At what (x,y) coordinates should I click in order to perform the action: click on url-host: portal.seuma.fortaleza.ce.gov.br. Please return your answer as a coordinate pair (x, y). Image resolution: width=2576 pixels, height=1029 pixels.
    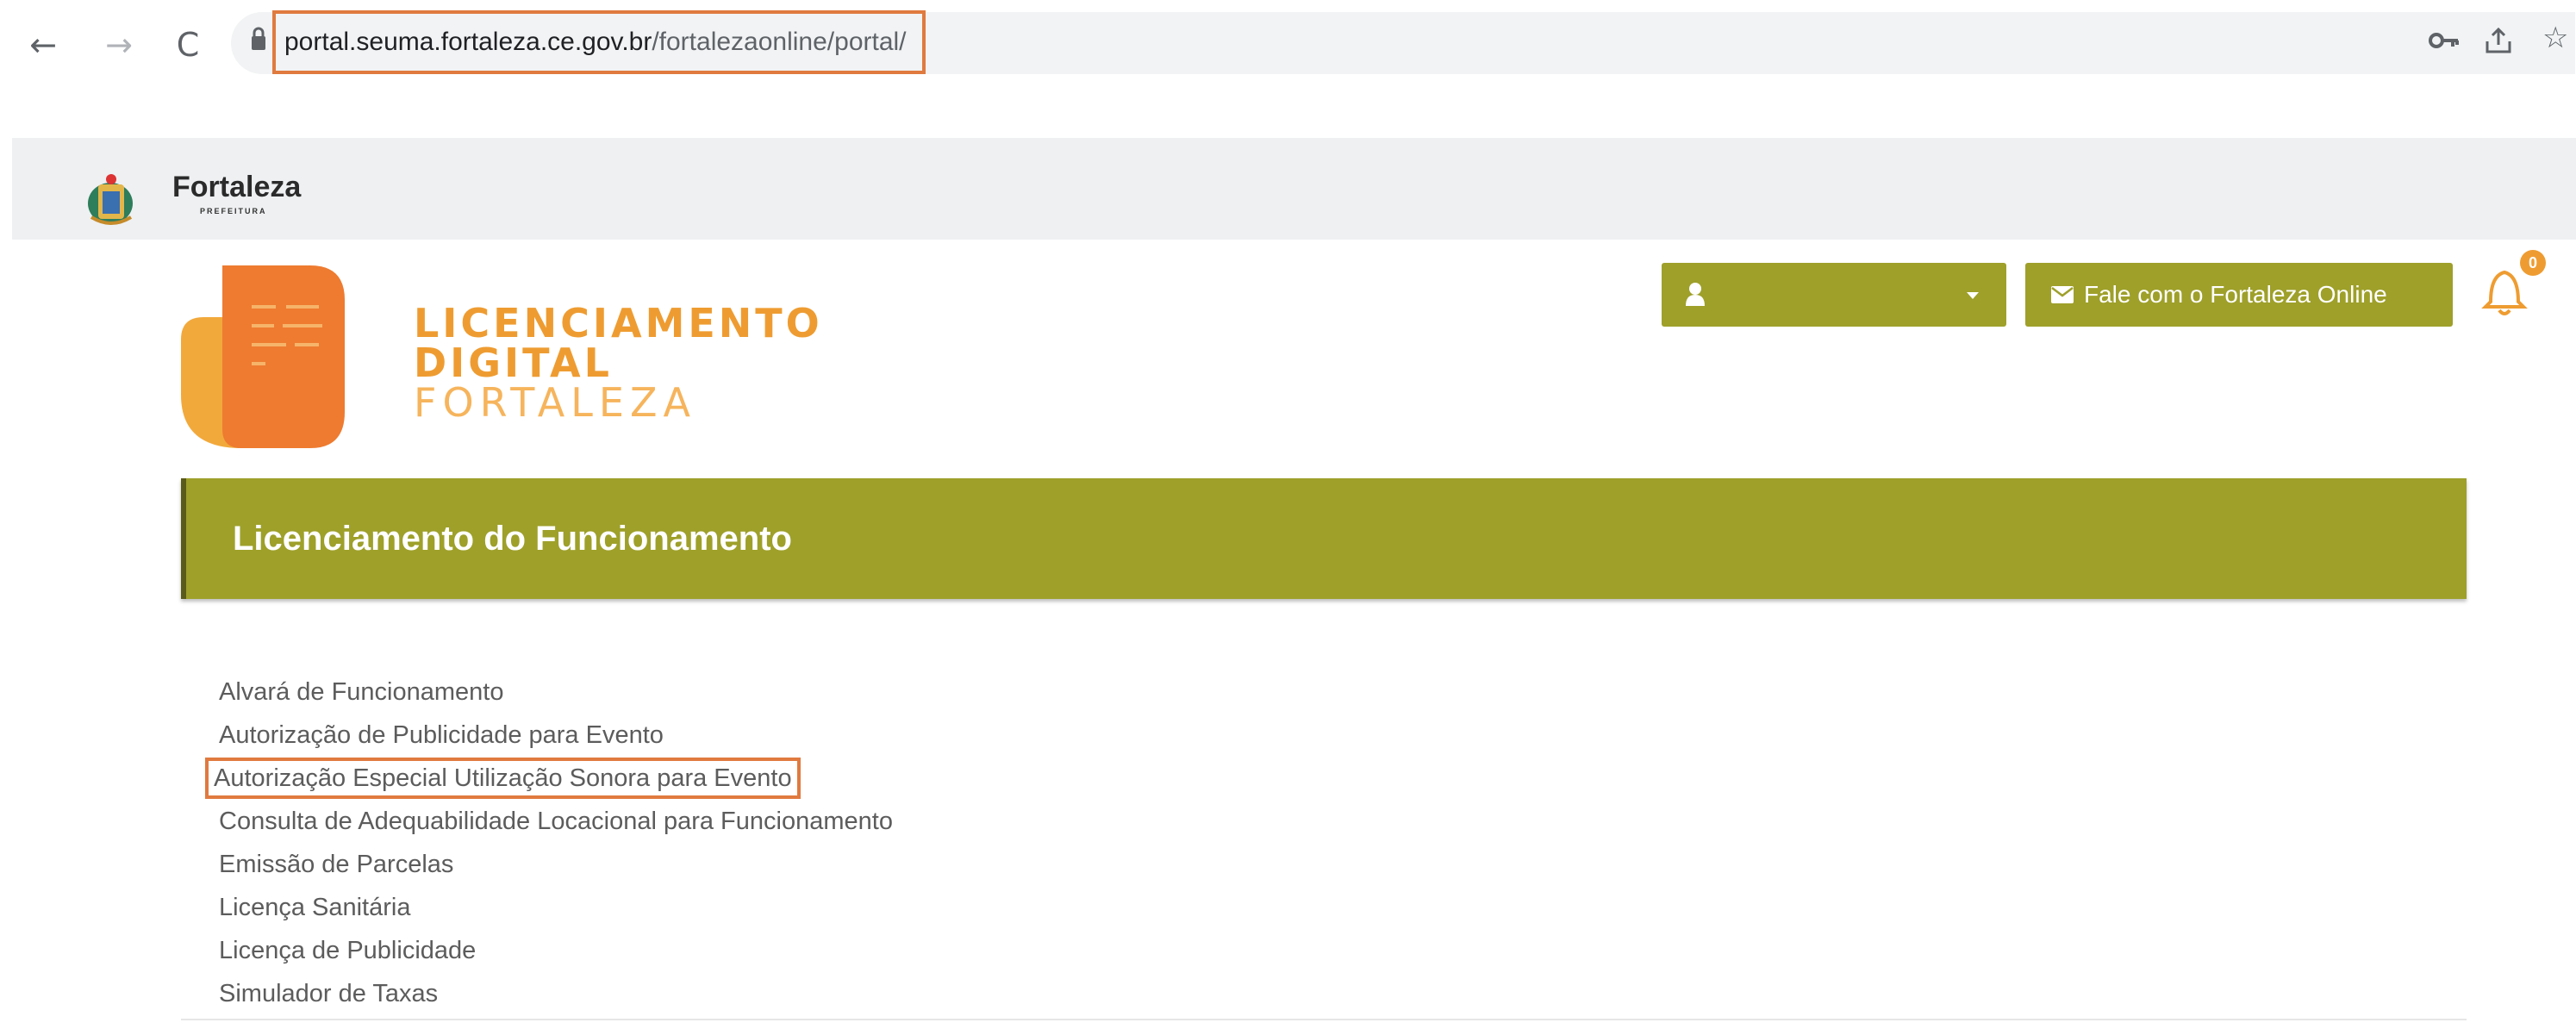
    Looking at the image, I should click on (468, 42).